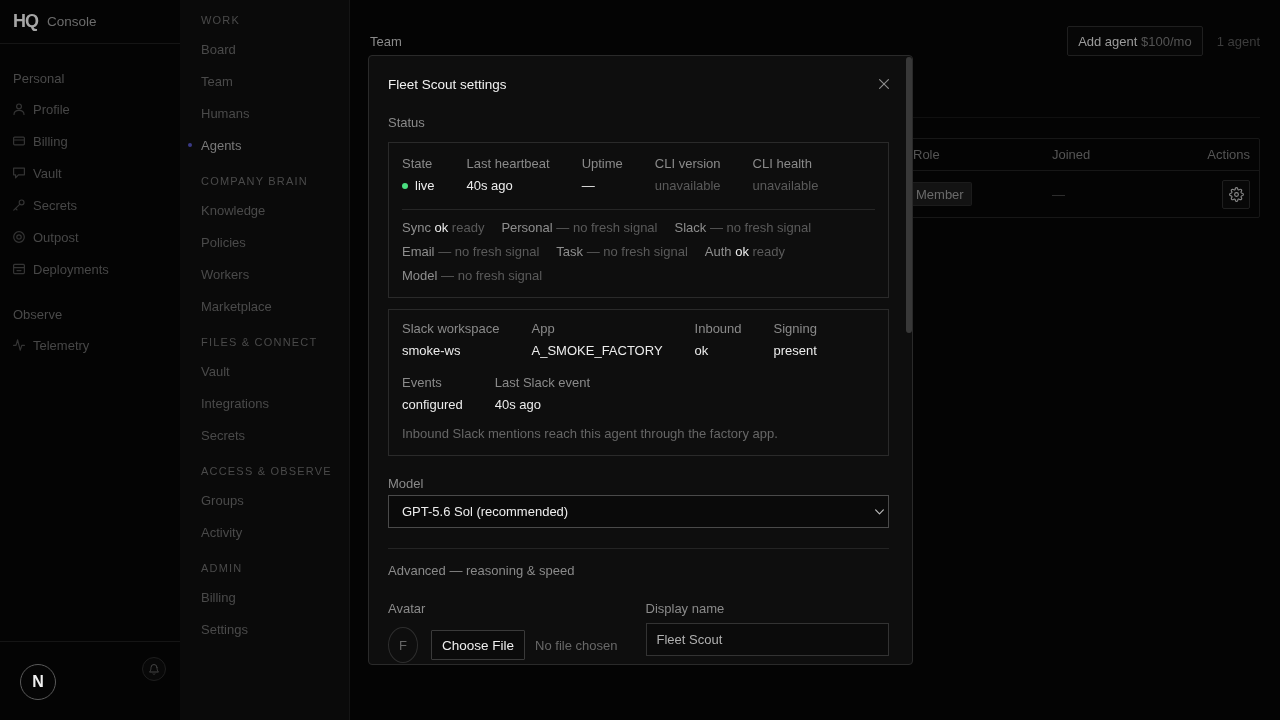  I want to click on dev-tools-button: N, so click(38, 682).